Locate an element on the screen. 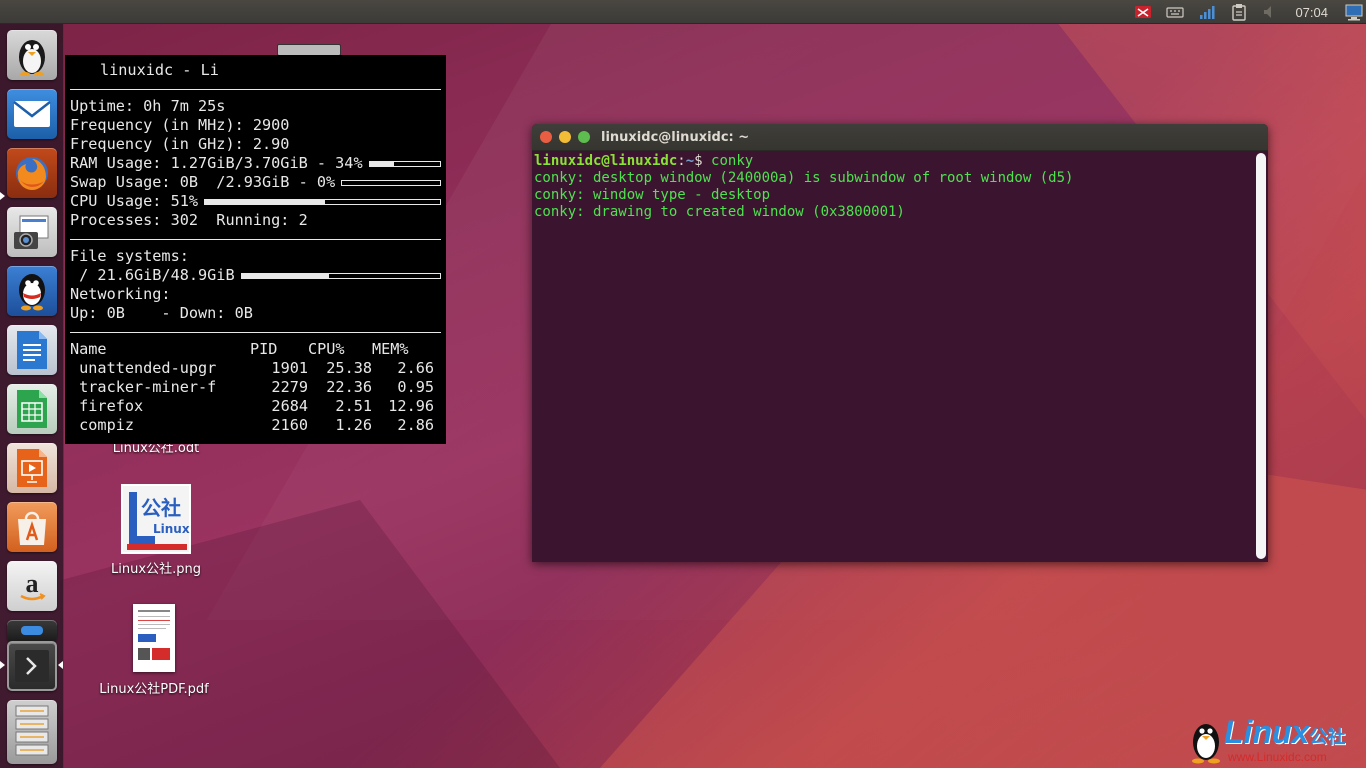  conky-title: linuxidc - Li is located at coordinates (255, 70).